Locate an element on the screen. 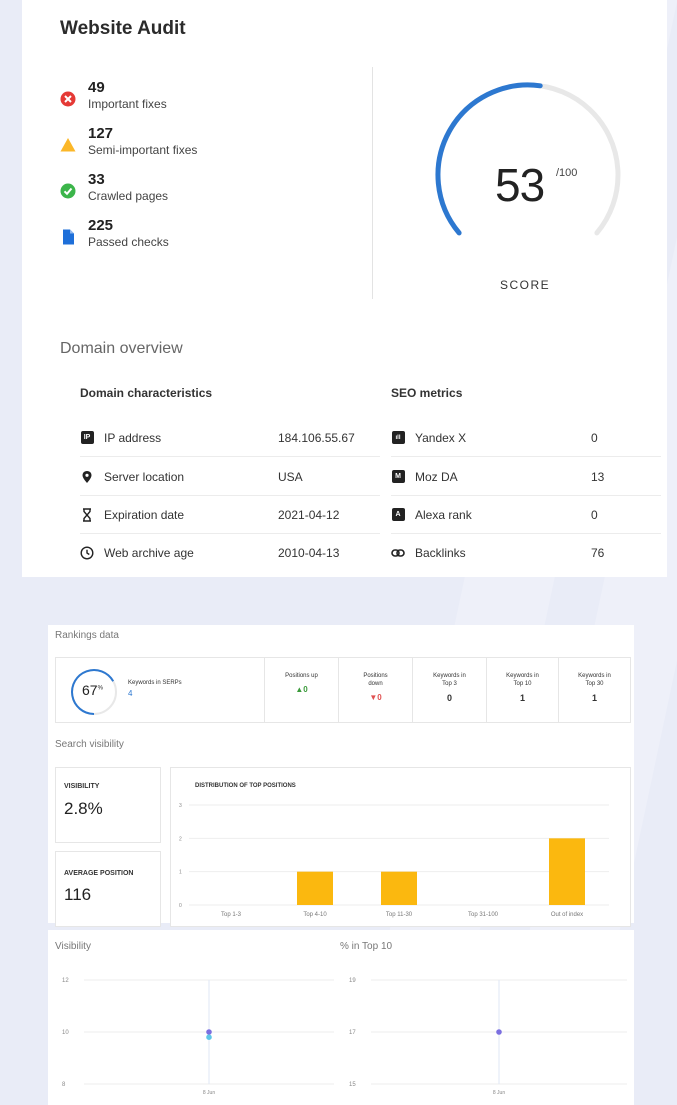  top10-chart-title: % in Top 10 is located at coordinates (366, 946).